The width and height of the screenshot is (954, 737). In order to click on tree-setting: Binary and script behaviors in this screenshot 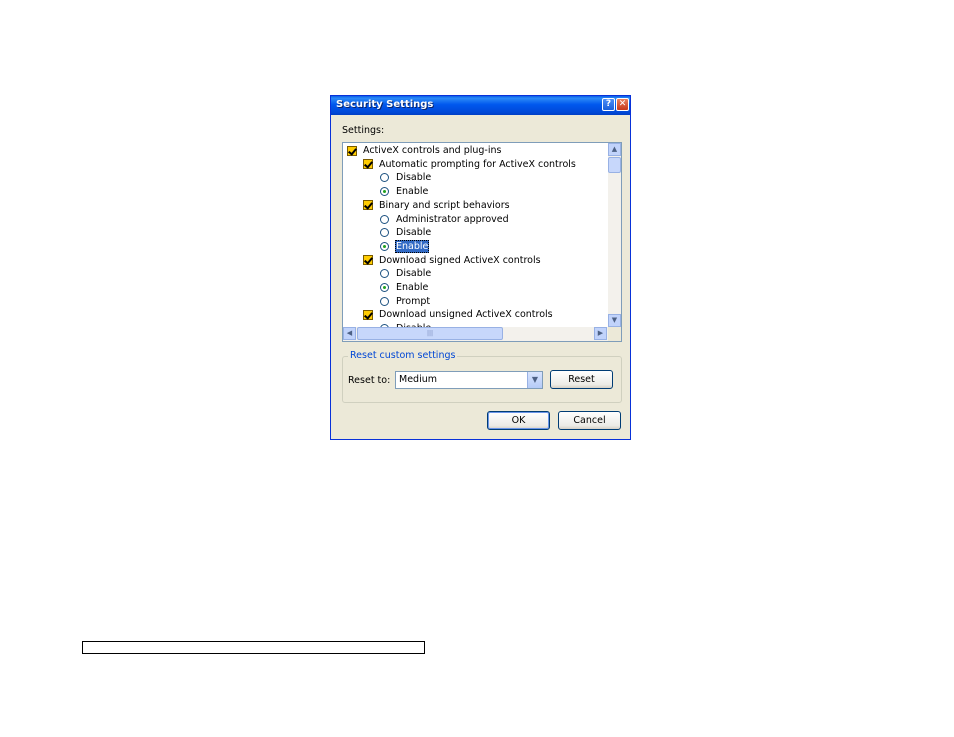, I will do `click(437, 205)`.